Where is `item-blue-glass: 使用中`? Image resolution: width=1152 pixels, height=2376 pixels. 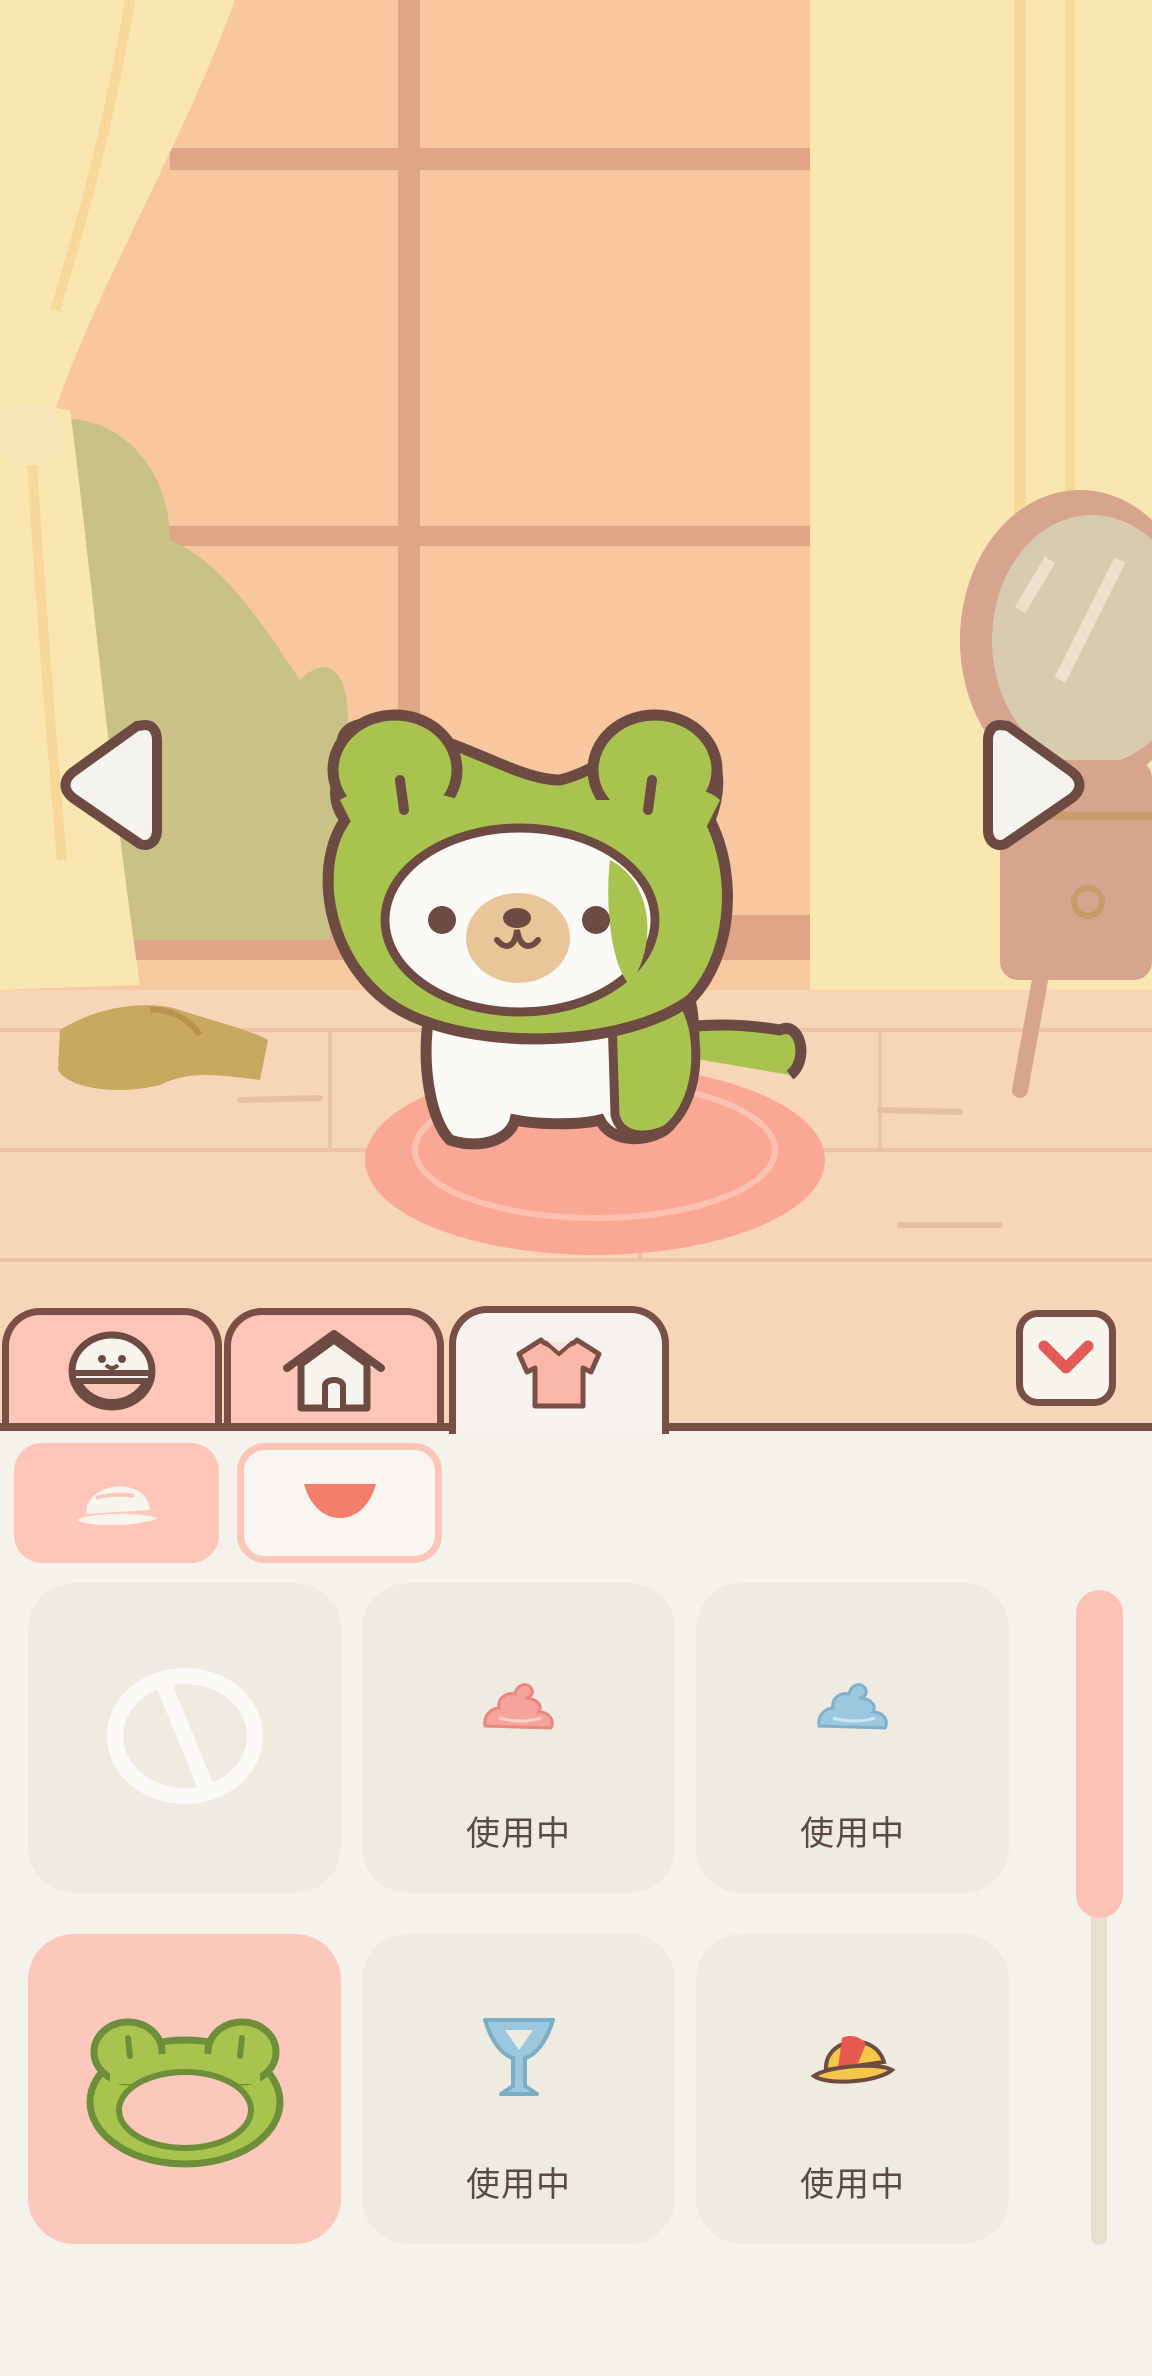
item-blue-glass: 使用中 is located at coordinates (518, 2089).